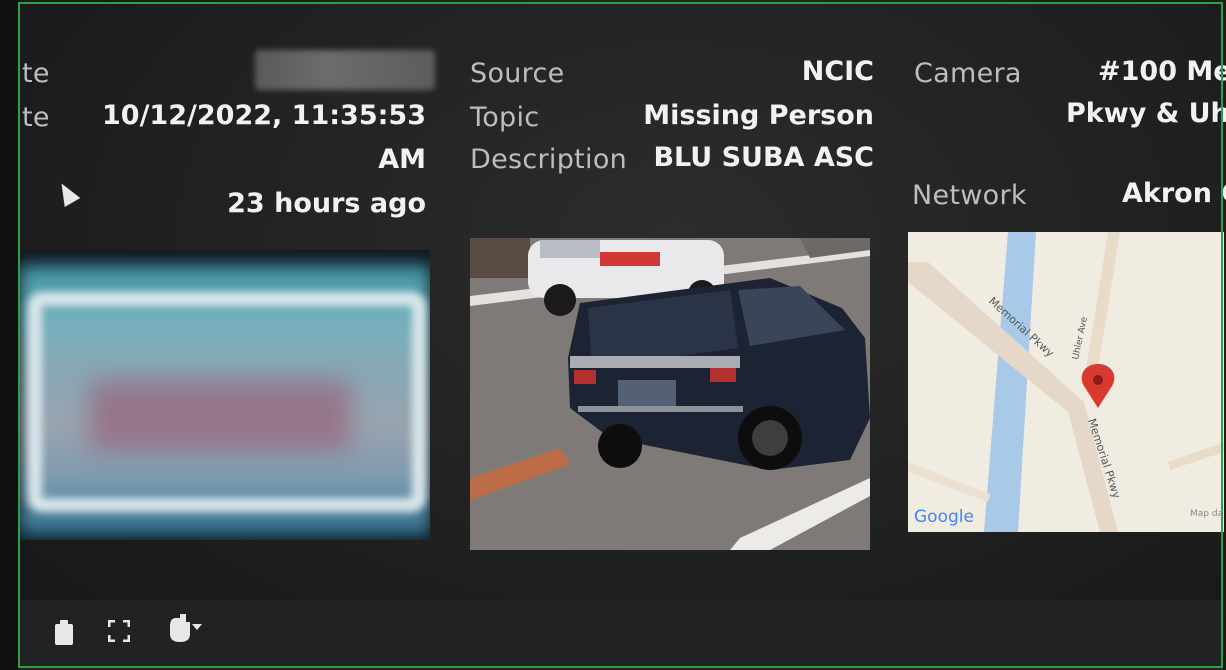  Describe the element at coordinates (758, 115) in the screenshot. I see `topic-value: Missing Person` at that location.